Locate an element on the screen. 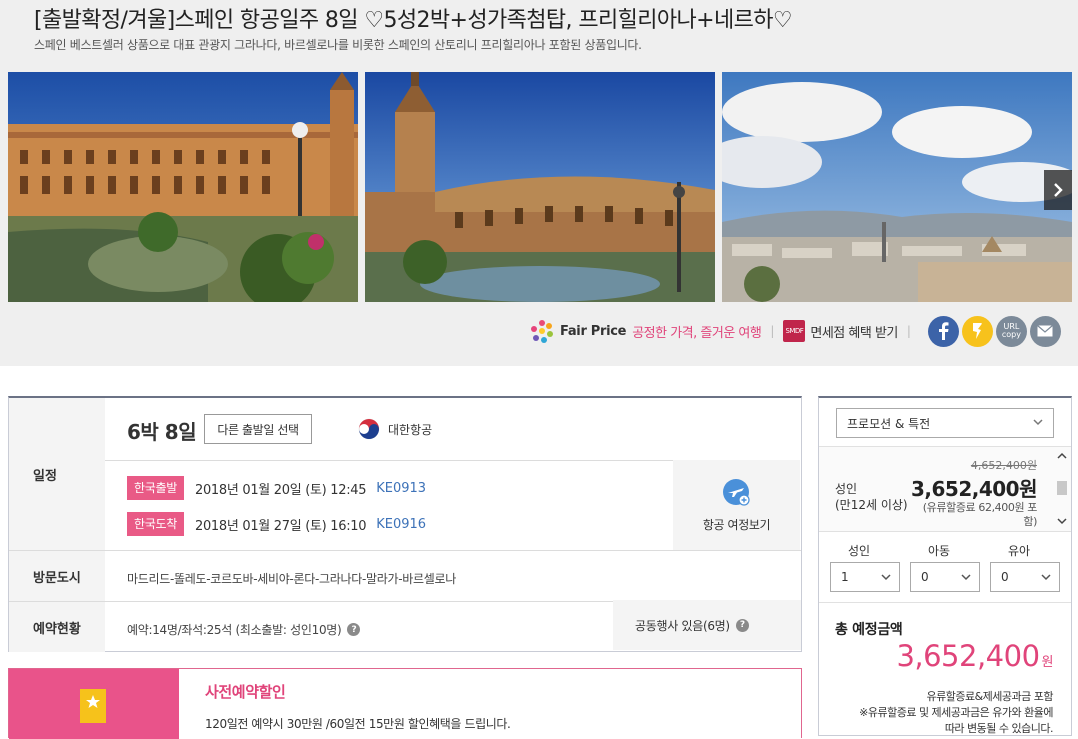 The width and height of the screenshot is (1078, 739). mail-icon is located at coordinates (1045, 331).